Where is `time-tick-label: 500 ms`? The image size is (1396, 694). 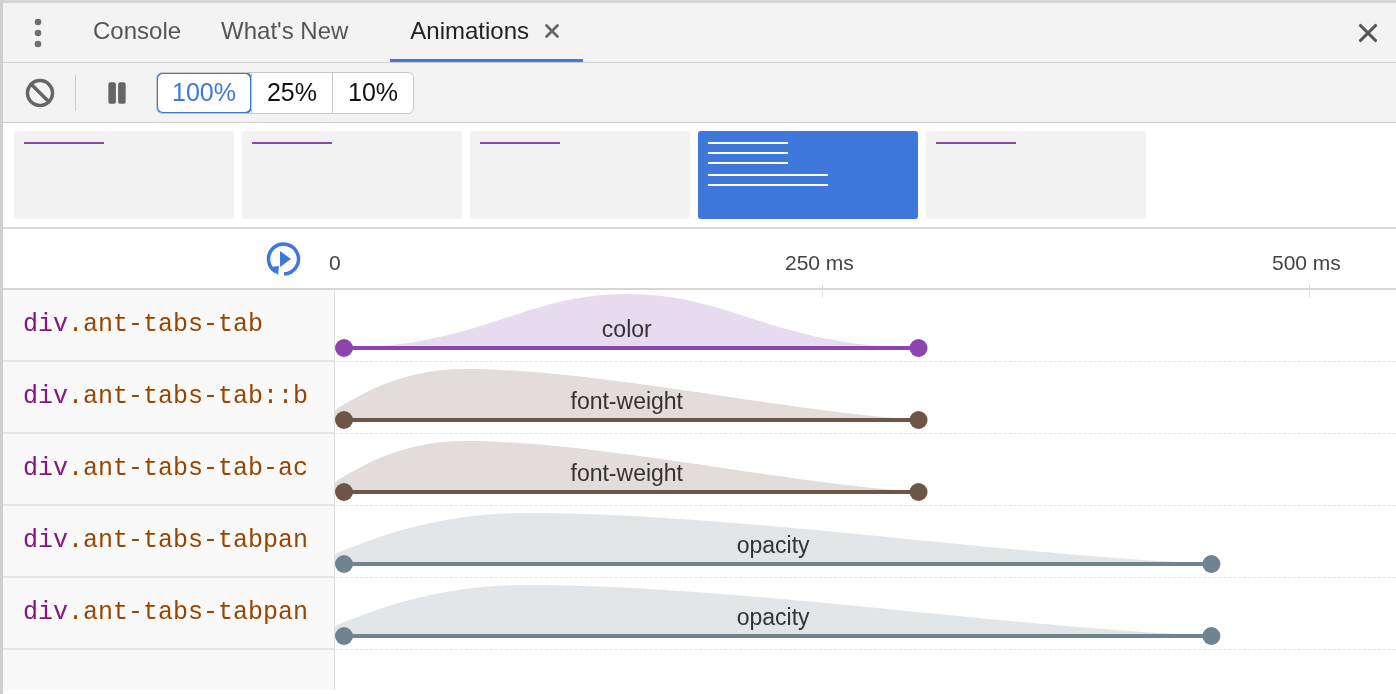
time-tick-label: 500 ms is located at coordinates (1306, 263).